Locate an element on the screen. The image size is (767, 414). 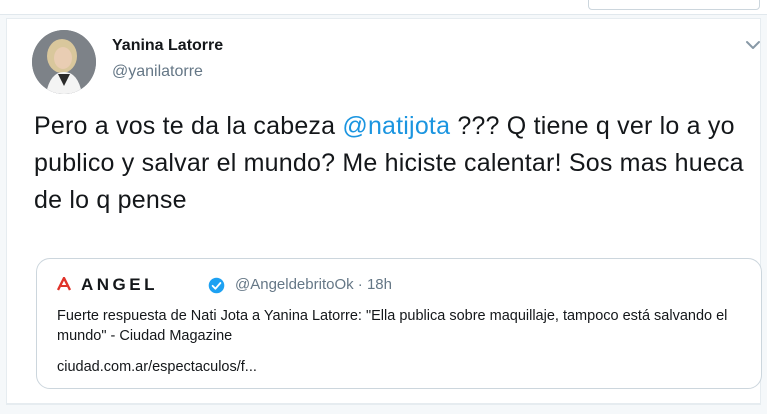
author-avatar is located at coordinates (64, 62).